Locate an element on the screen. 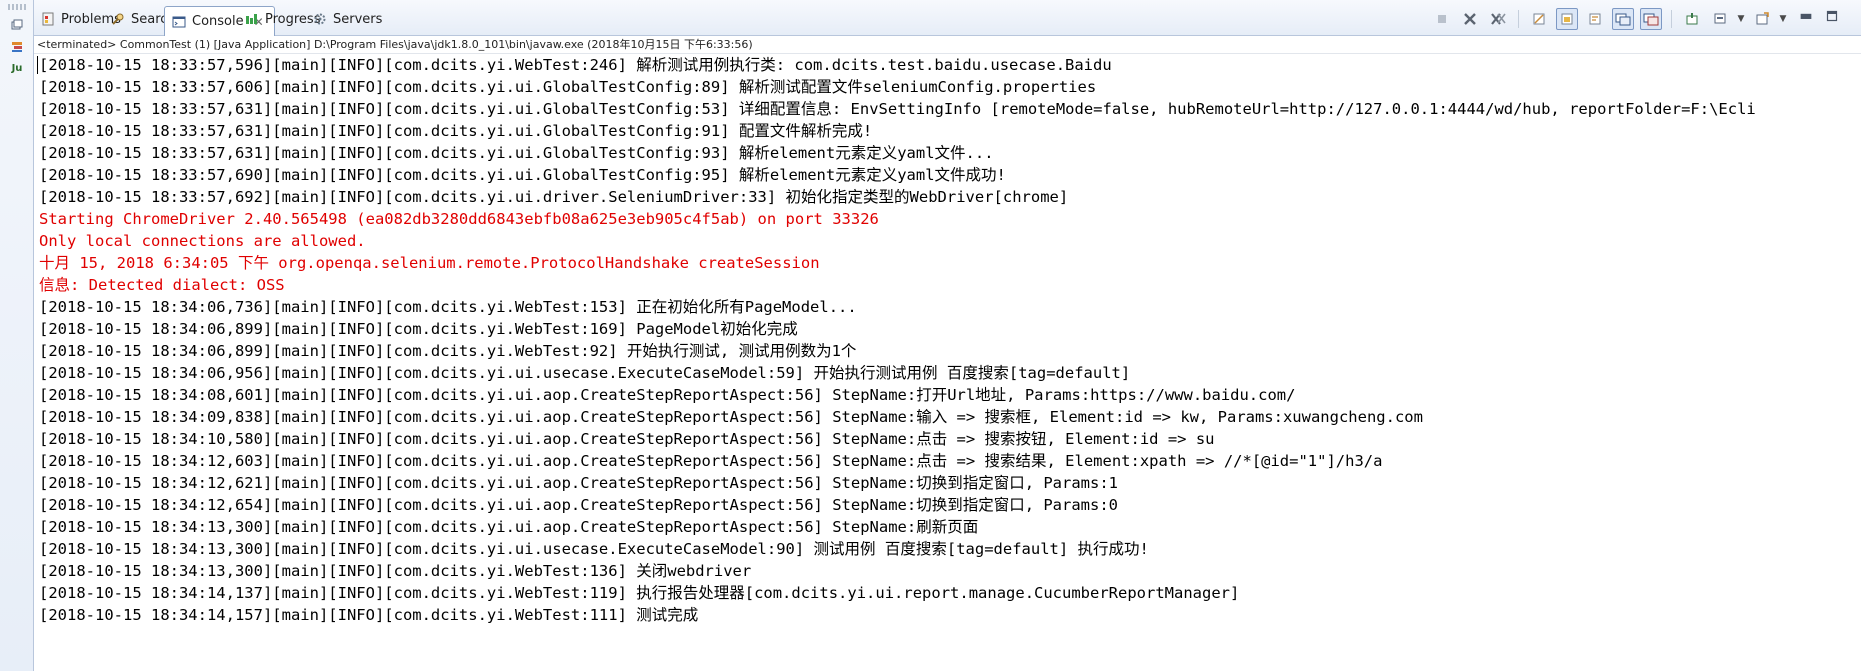 The width and height of the screenshot is (1861, 671). show-on-stderr-icon is located at coordinates (1651, 19).